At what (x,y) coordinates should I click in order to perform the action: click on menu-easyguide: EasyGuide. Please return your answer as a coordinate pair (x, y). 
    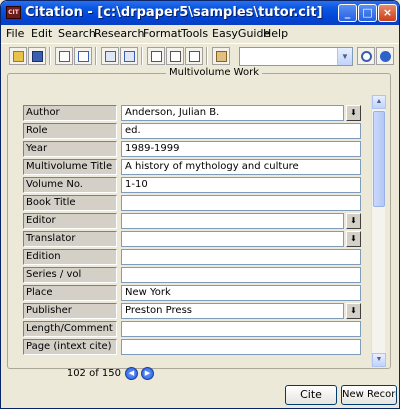
    Looking at the image, I should click on (241, 33).